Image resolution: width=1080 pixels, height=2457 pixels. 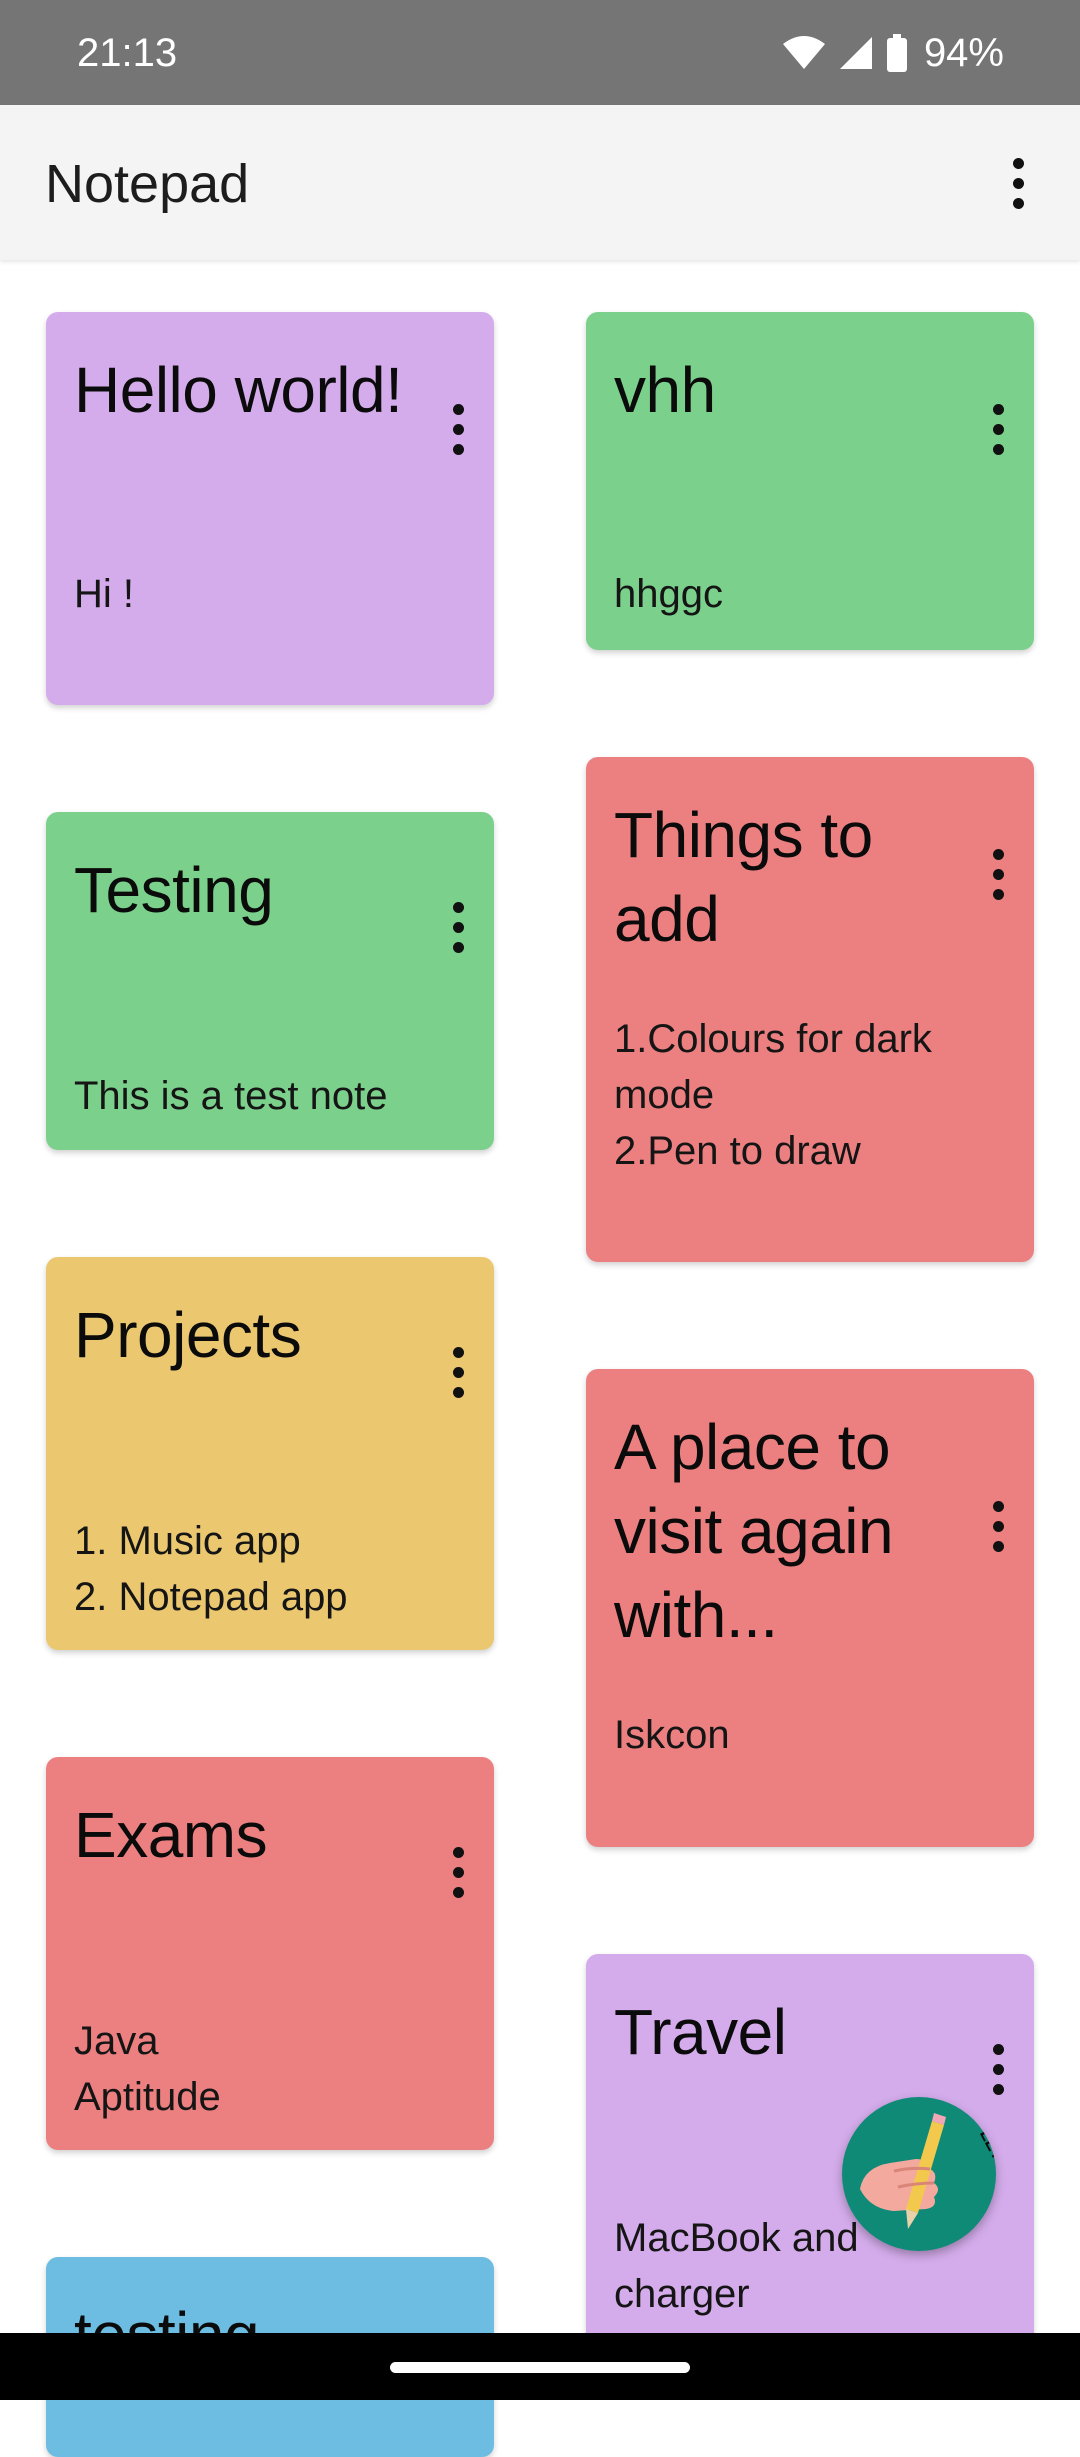 I want to click on gesture-handle, so click(x=540, y=2367).